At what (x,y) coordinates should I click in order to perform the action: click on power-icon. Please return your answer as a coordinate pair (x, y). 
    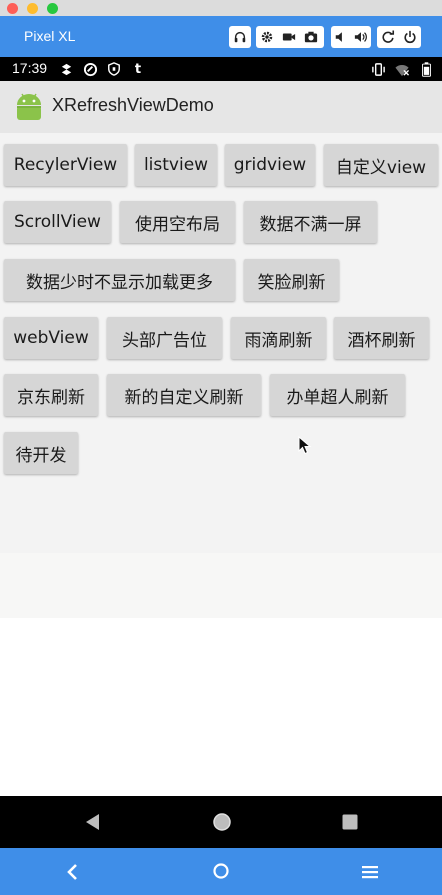
    Looking at the image, I should click on (410, 37).